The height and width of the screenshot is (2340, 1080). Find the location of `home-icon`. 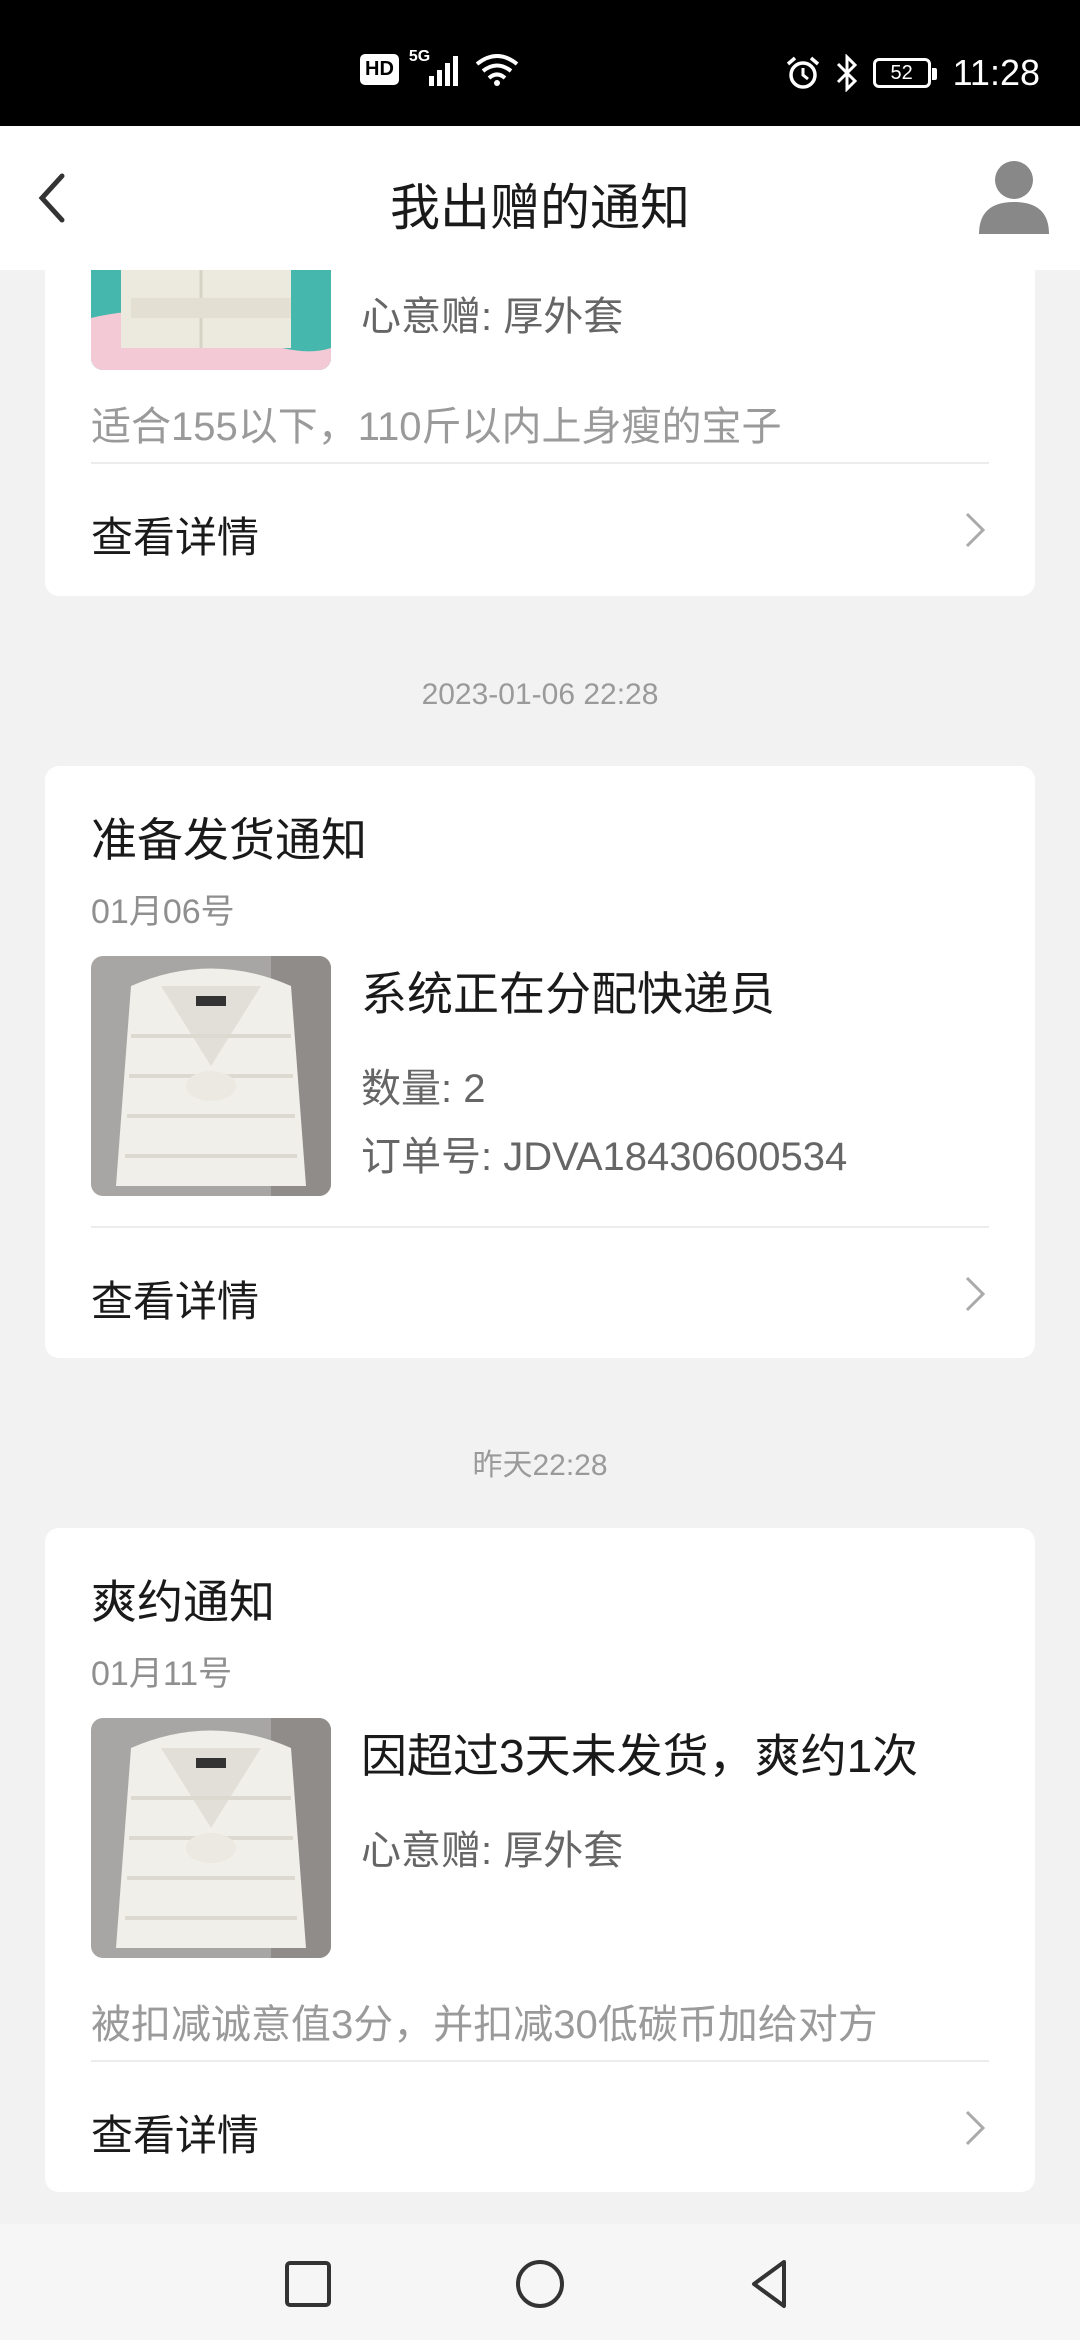

home-icon is located at coordinates (540, 2284).